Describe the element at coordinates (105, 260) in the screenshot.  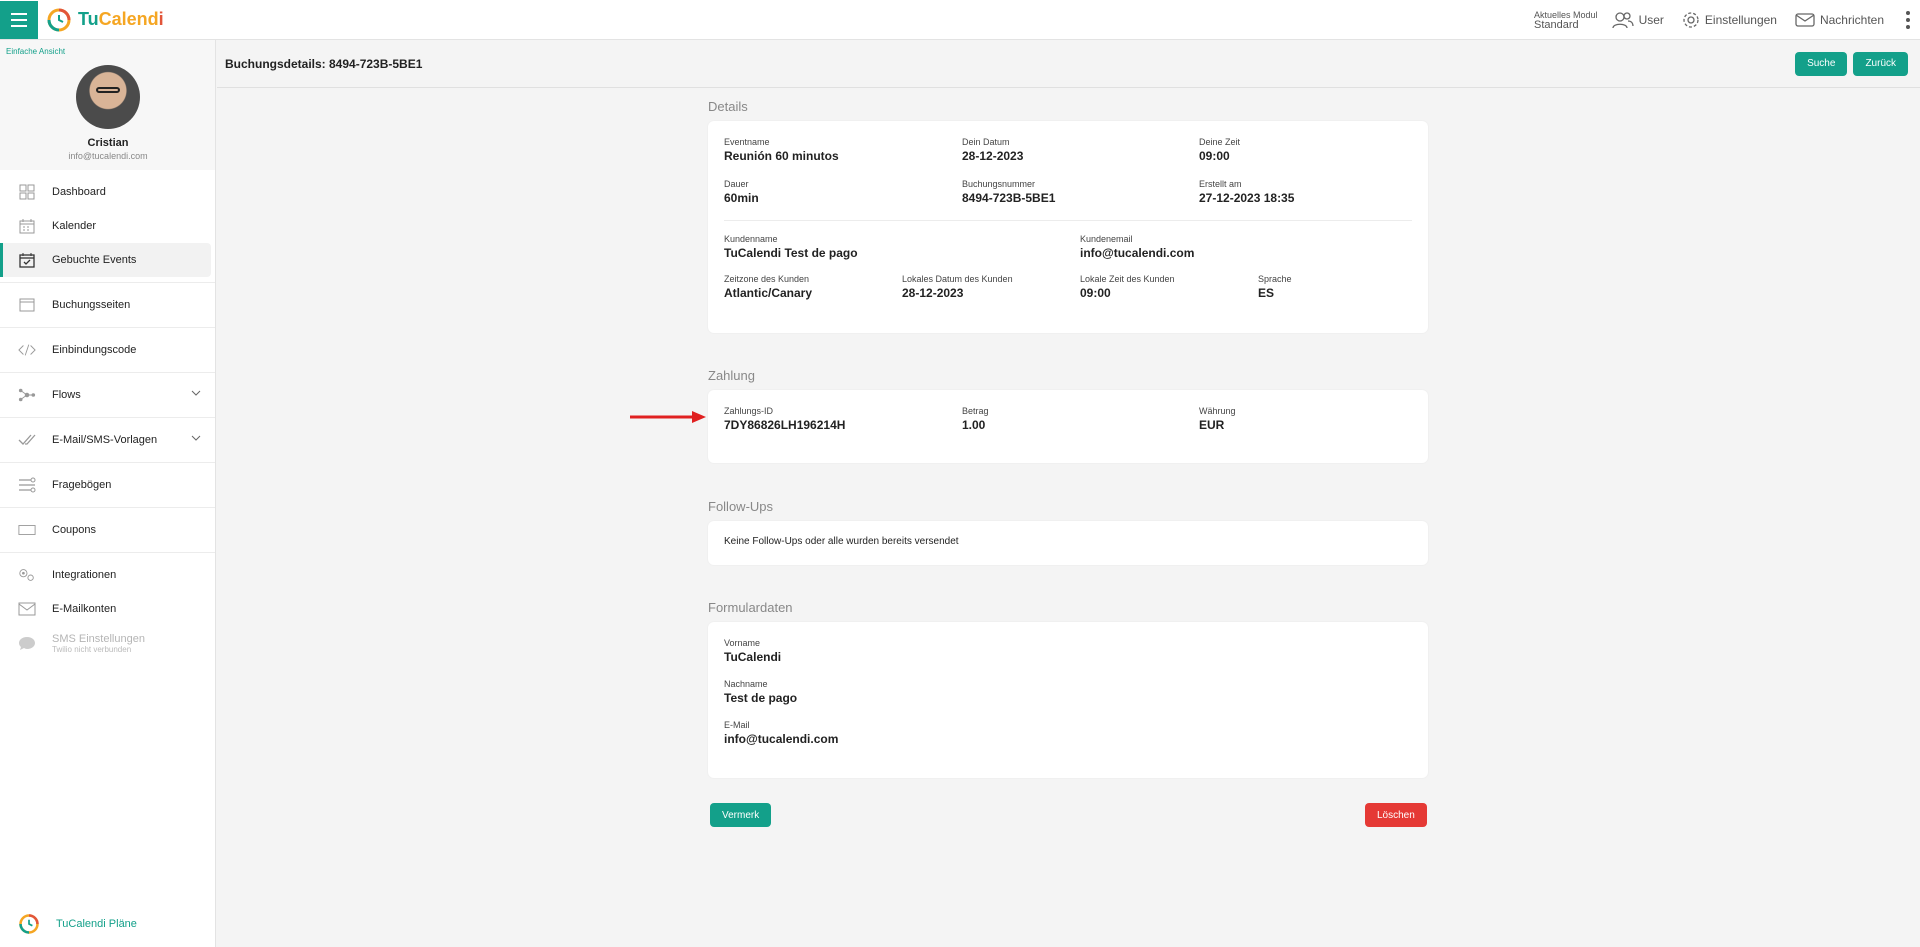
I see `sidebar-item-booked-events: Gebuchte Events` at that location.